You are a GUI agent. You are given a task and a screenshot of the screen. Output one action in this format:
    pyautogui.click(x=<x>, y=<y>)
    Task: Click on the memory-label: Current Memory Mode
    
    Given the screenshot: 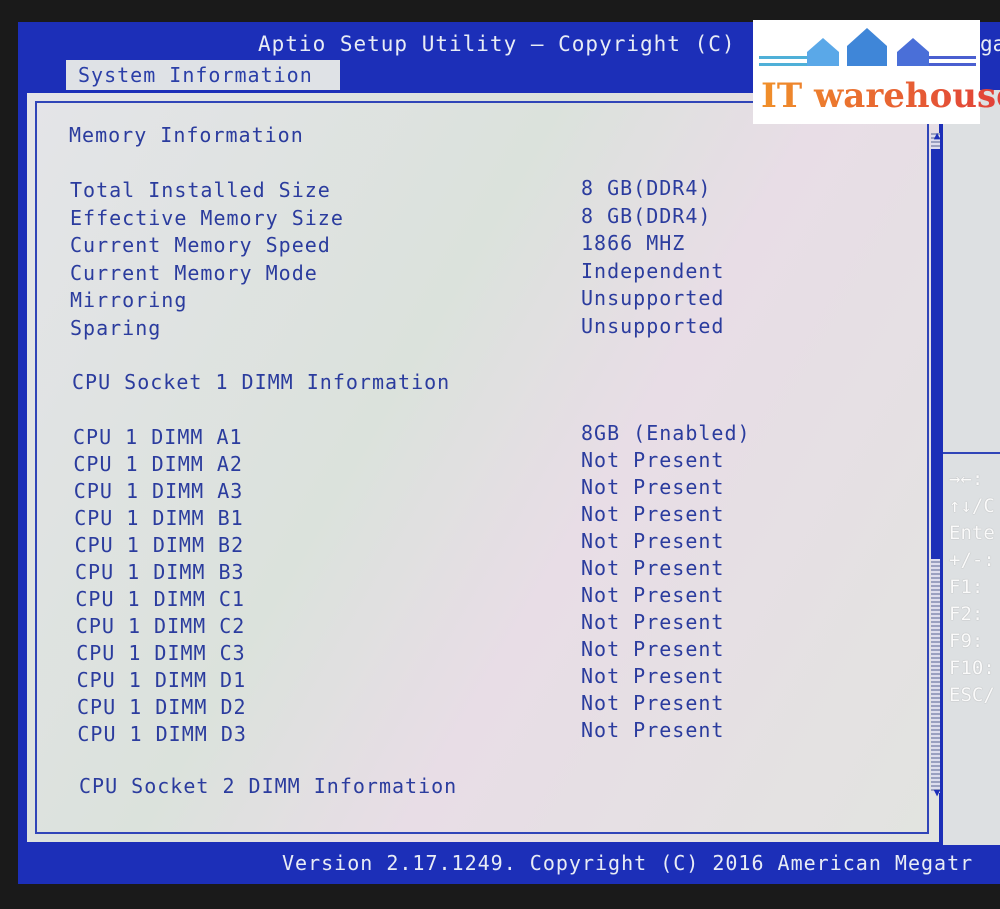 What is the action you would take?
    pyautogui.click(x=194, y=272)
    